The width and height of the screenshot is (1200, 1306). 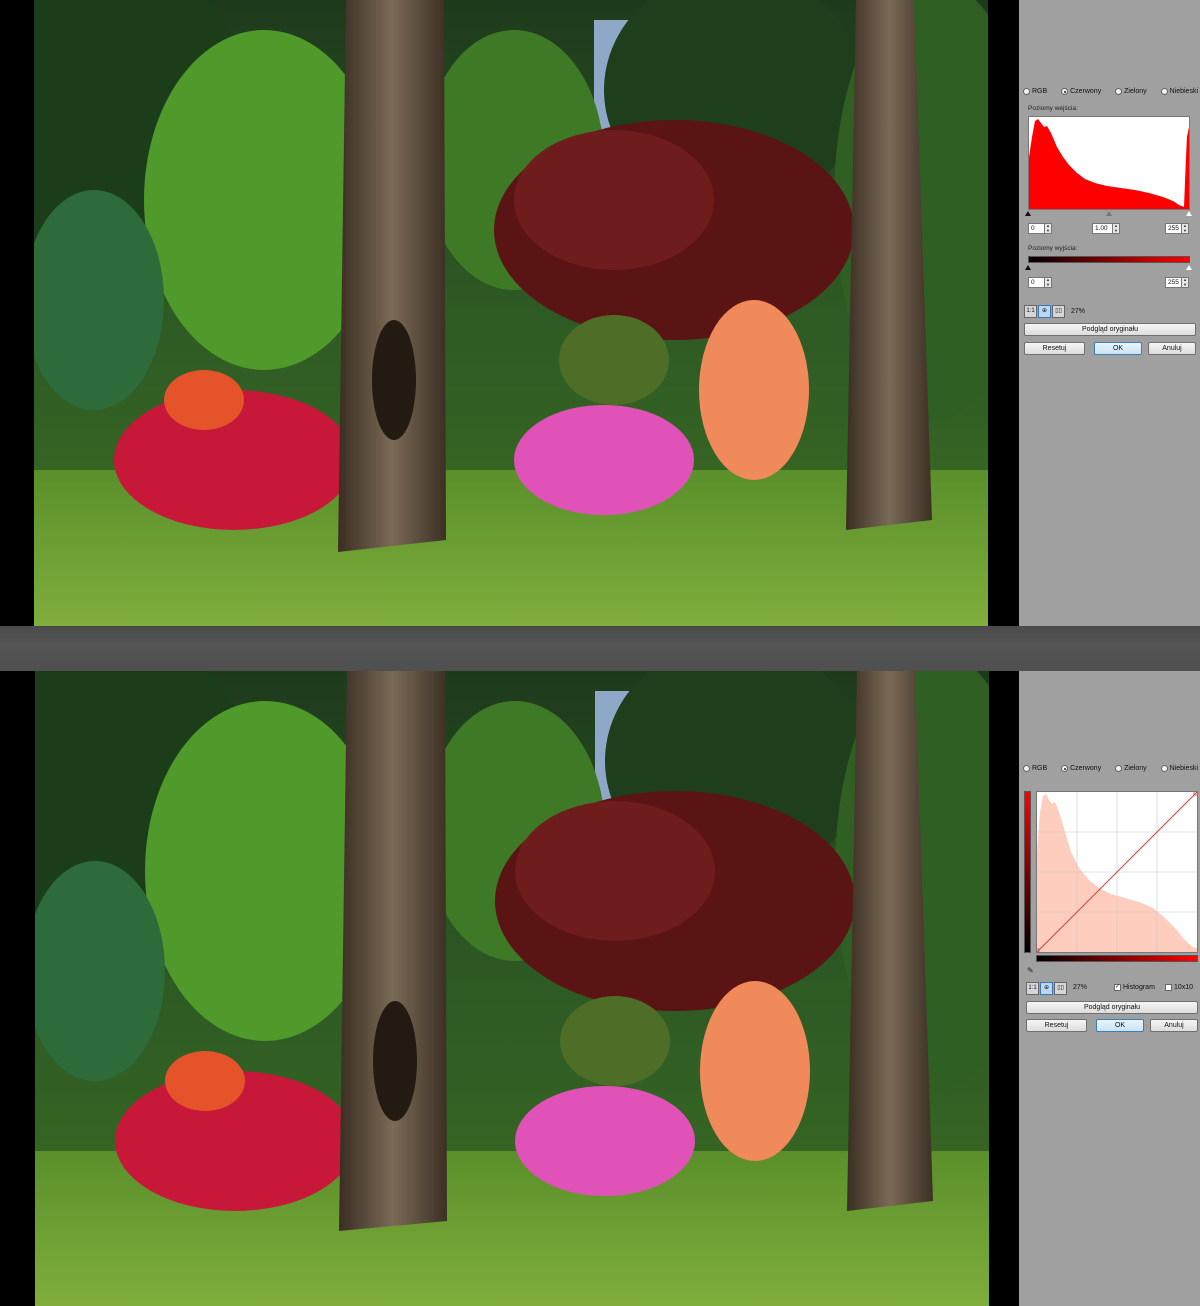 I want to click on output-white-field: 255 ▲ ▼, so click(x=1177, y=282).